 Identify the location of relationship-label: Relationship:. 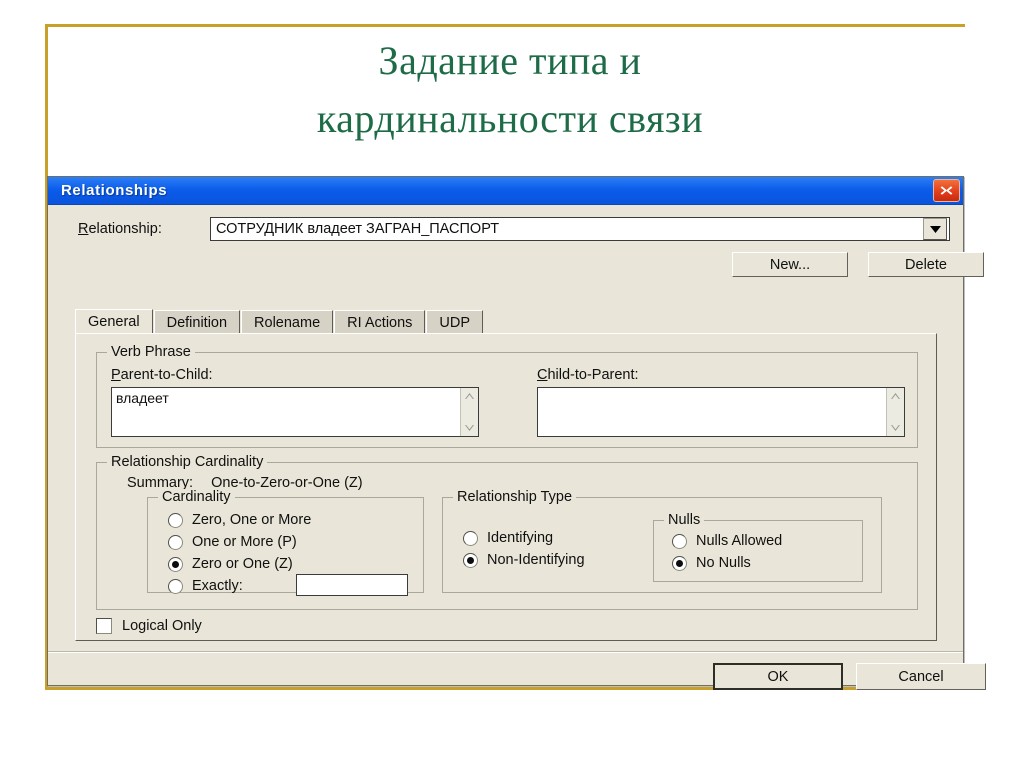
(120, 229).